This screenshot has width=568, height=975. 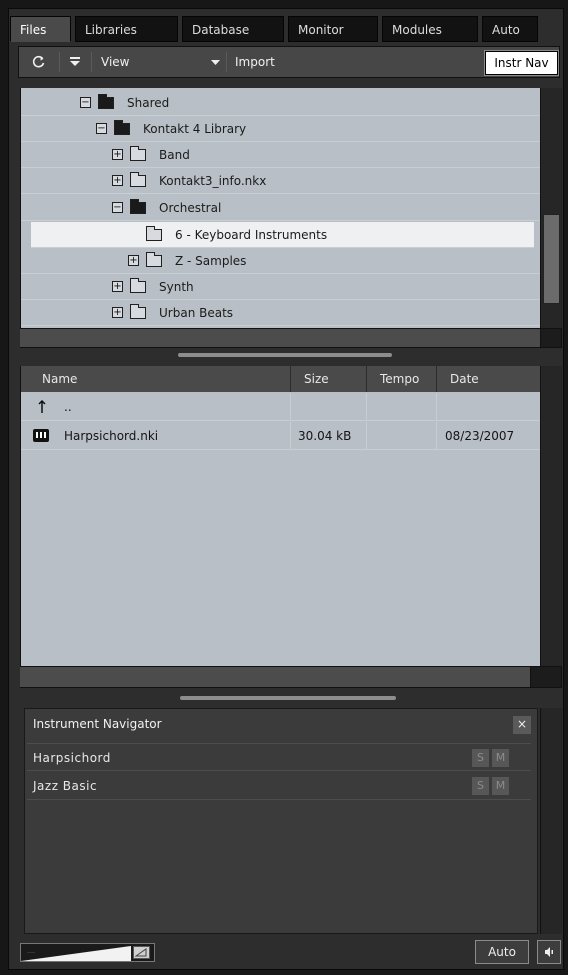 What do you see at coordinates (402, 407) in the screenshot?
I see `tempo-cell` at bounding box center [402, 407].